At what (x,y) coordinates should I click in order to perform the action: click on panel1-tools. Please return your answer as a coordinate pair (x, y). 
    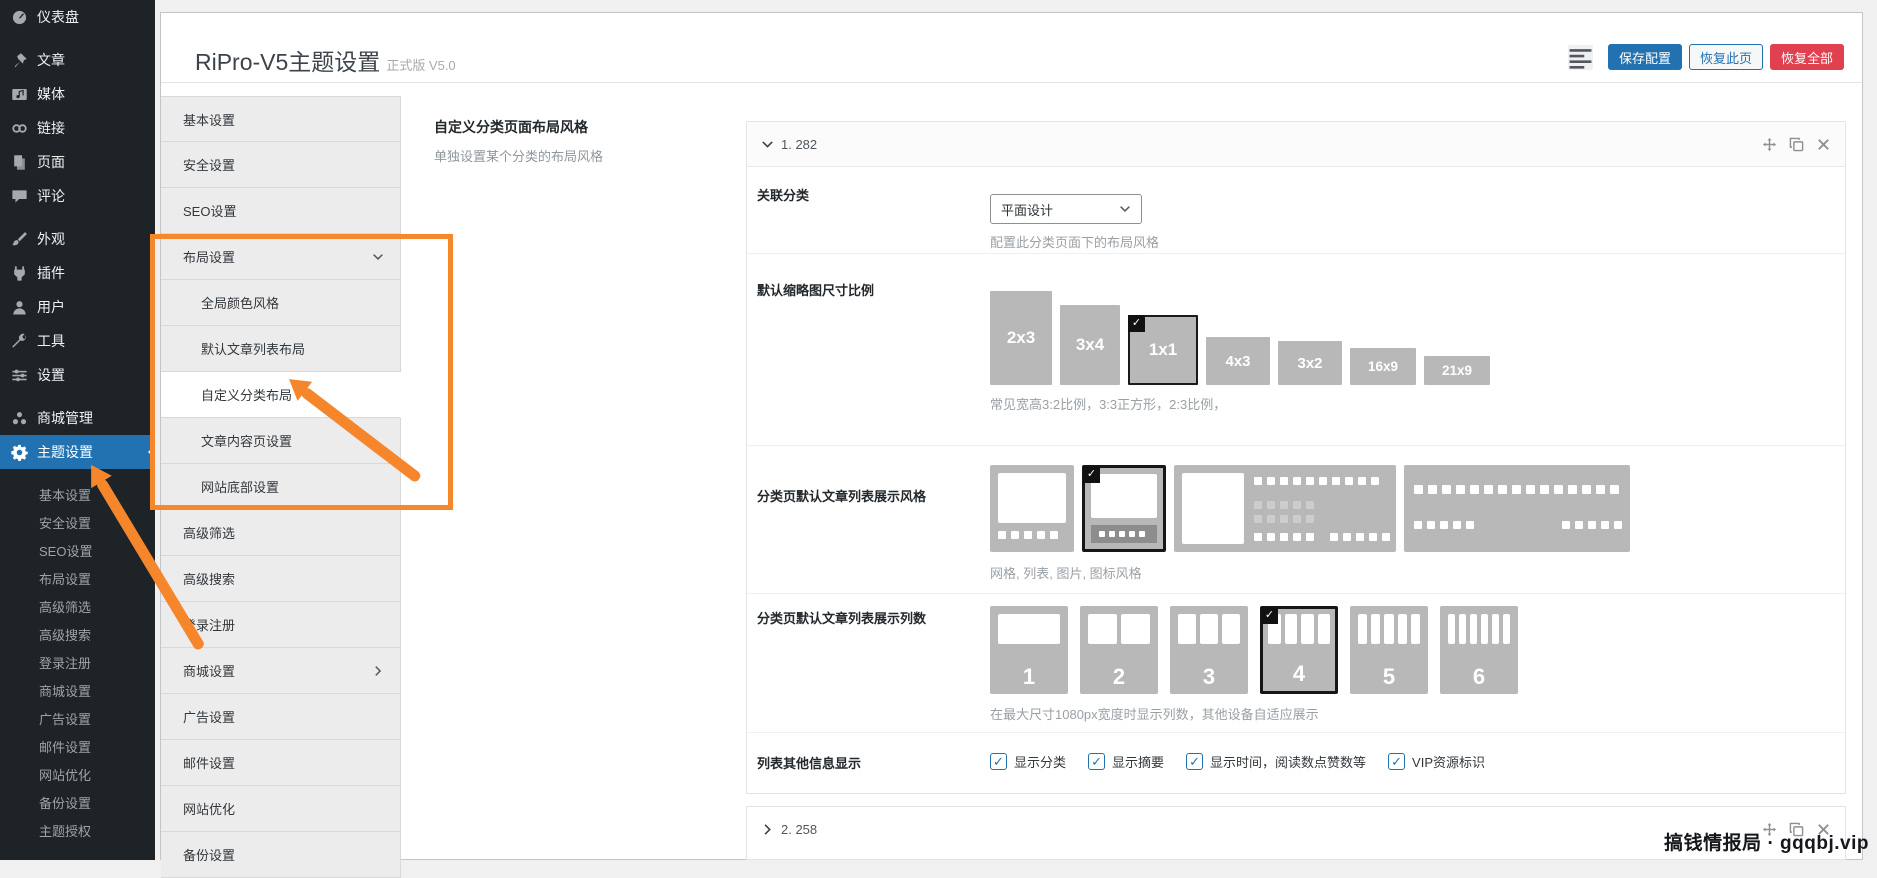
    Looking at the image, I should click on (1796, 144).